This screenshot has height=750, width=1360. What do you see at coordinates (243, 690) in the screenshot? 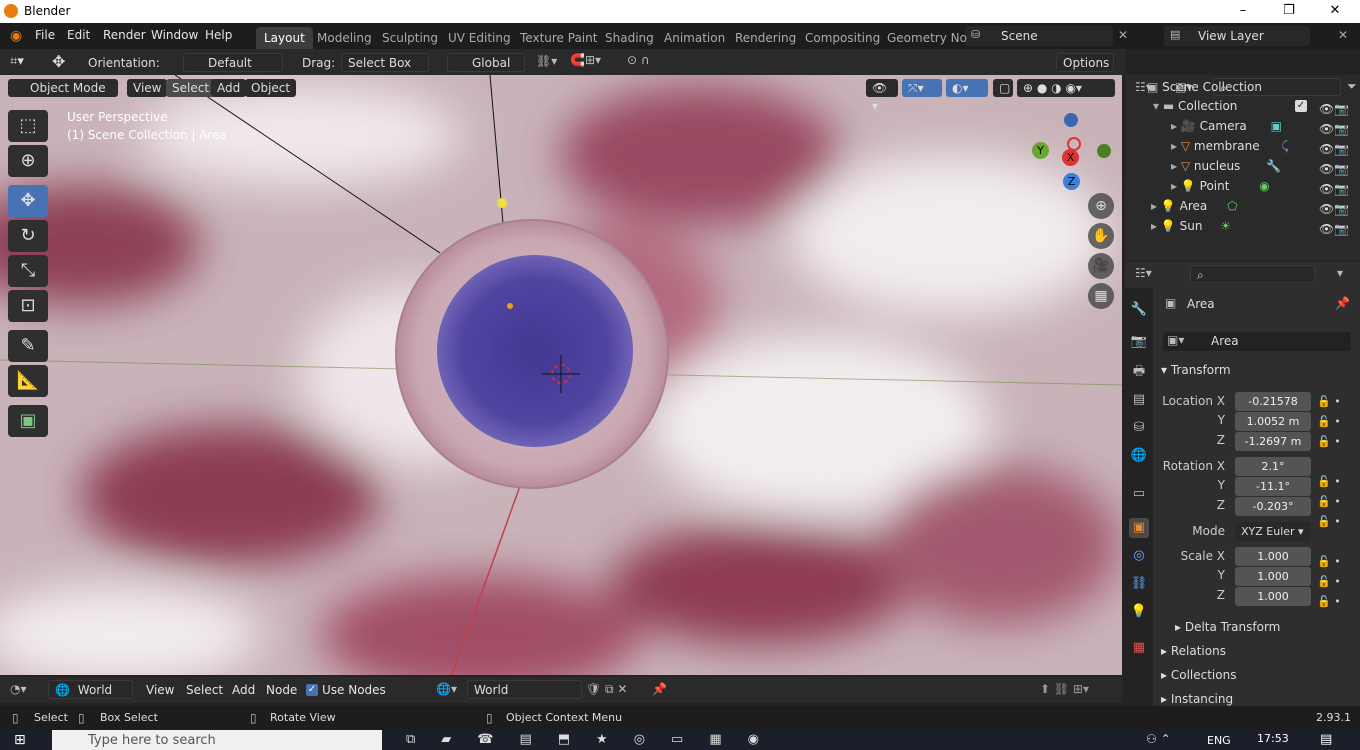
I see `shader-menu-add: Add` at bounding box center [243, 690].